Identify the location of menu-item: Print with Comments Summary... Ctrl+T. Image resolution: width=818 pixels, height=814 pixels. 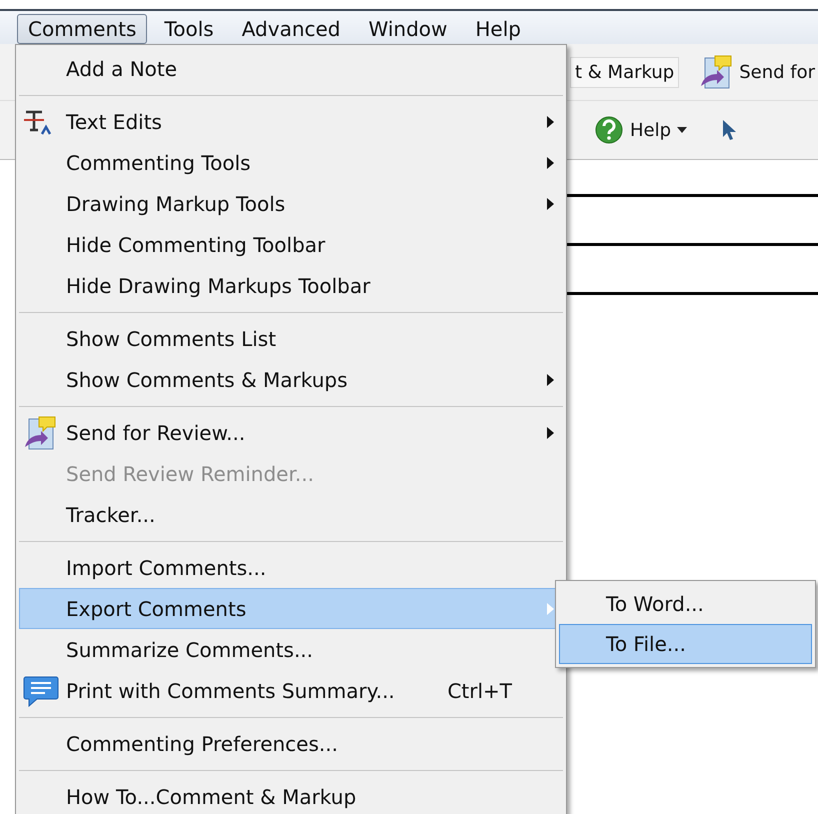
(291, 690).